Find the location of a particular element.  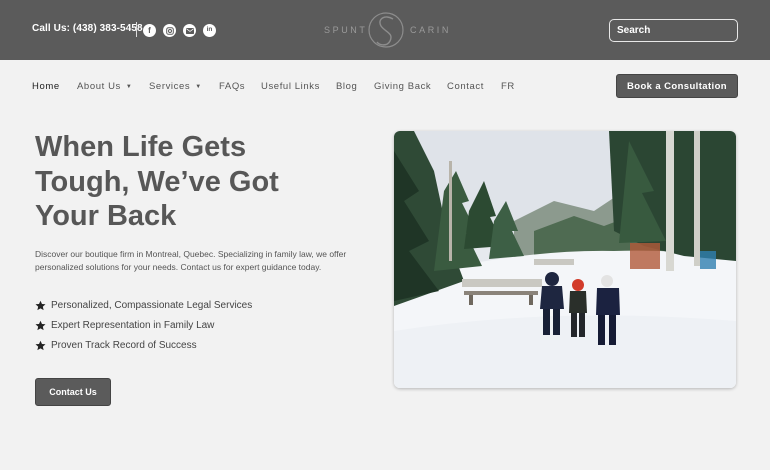

title-line: Tough, We’ve Got is located at coordinates (157, 181).